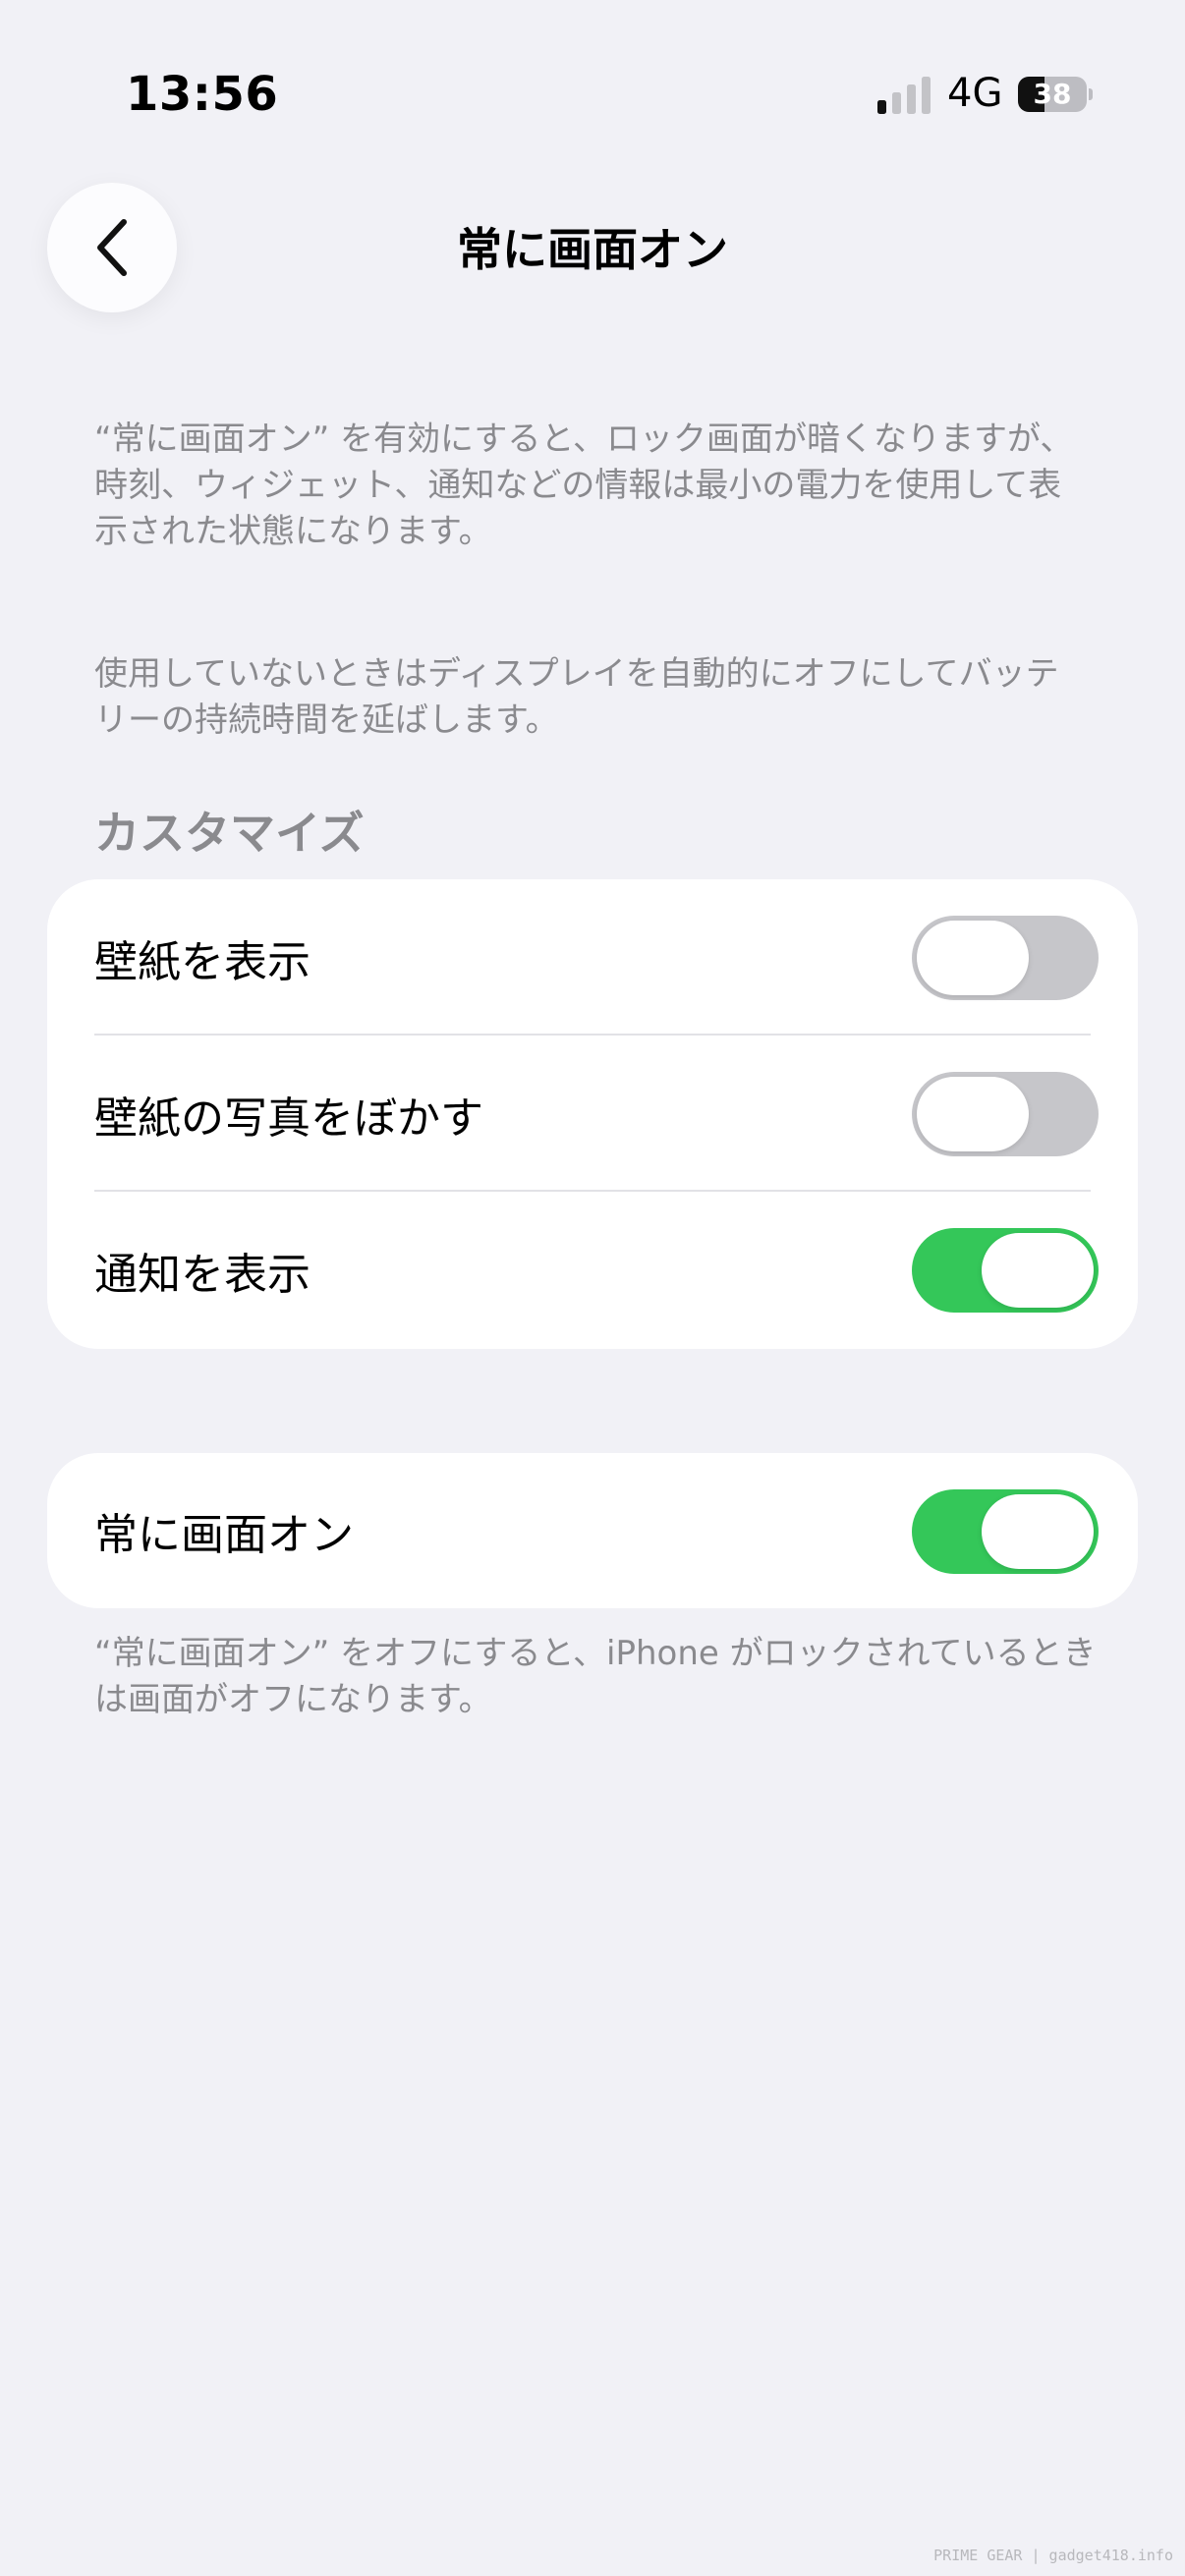 The height and width of the screenshot is (2576, 1185). Describe the element at coordinates (592, 957) in the screenshot. I see `setting-row-show-wallpaper: 壁紙を表示` at that location.